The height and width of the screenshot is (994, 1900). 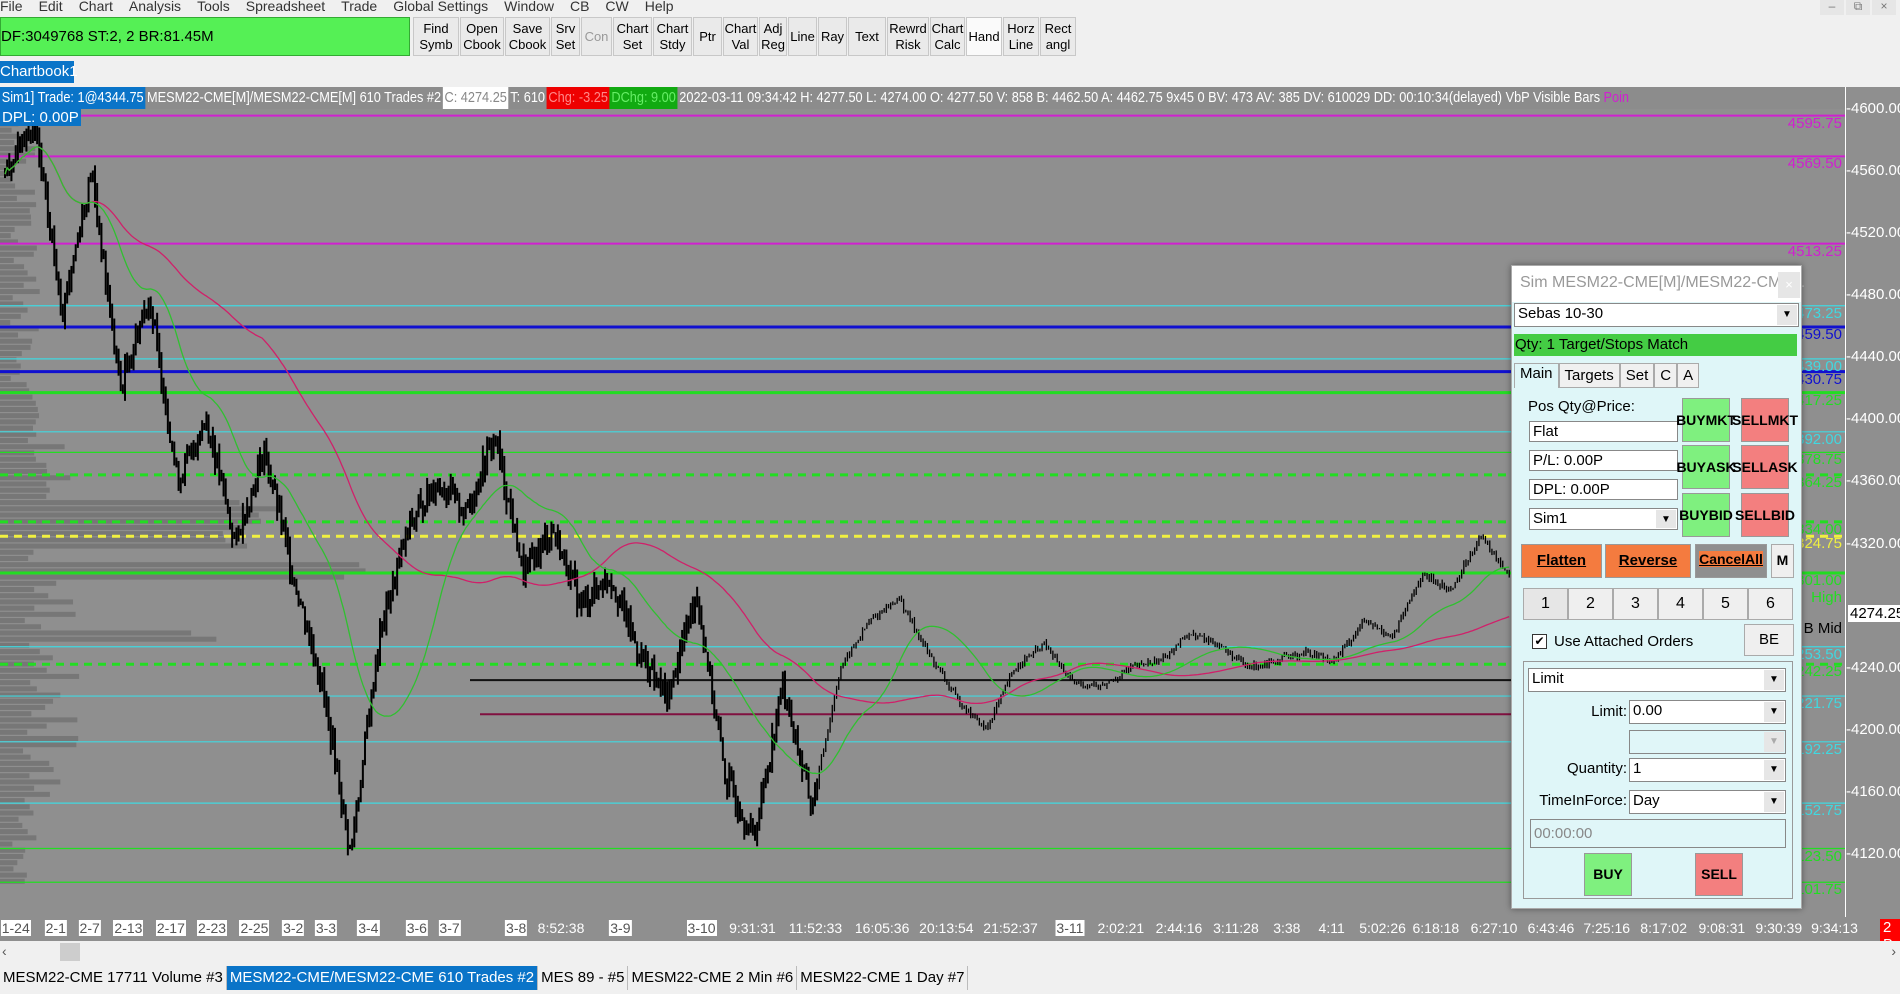 I want to click on order-type-select: Limit ▼, so click(x=1657, y=680).